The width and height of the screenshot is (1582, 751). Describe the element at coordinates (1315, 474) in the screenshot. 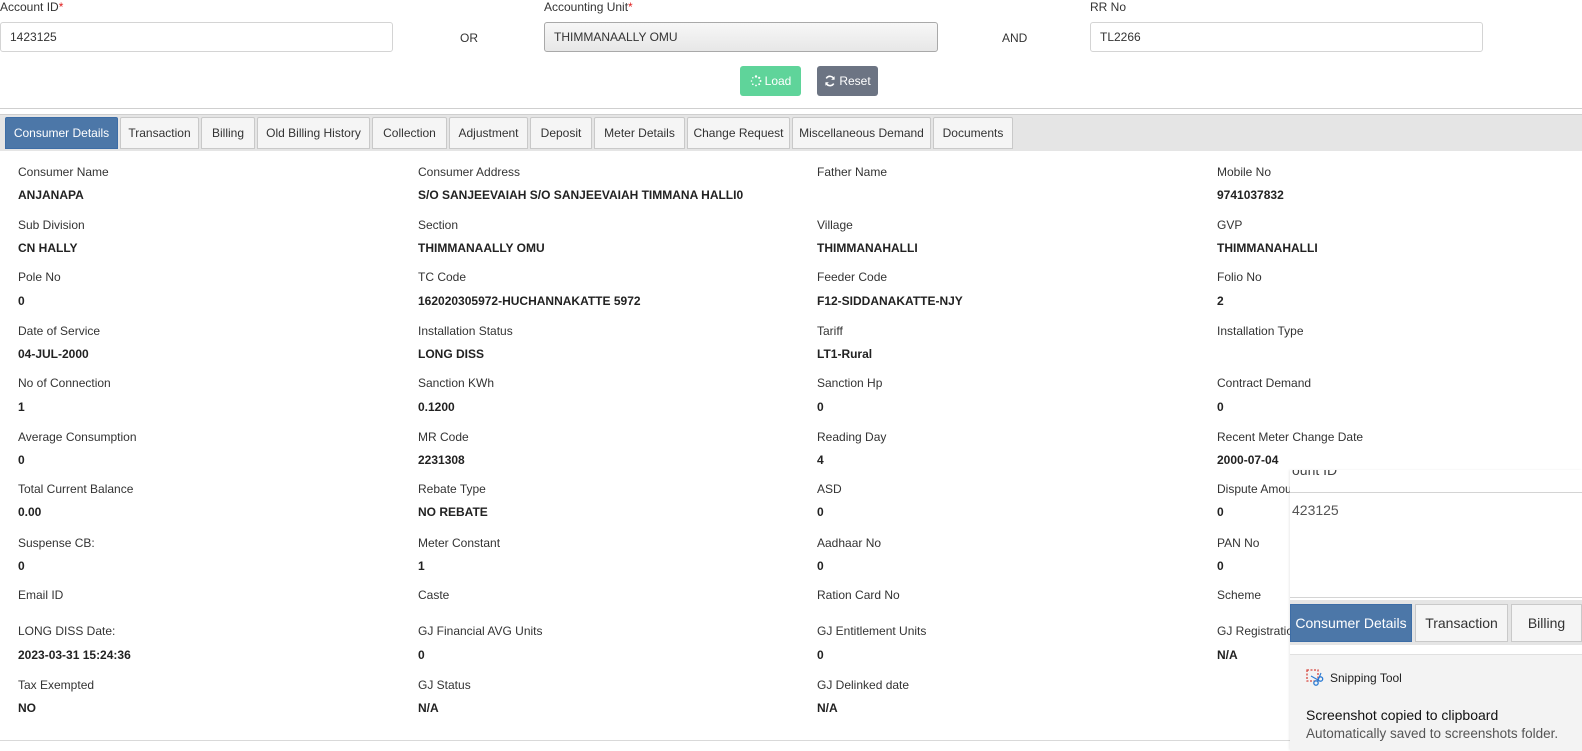

I see `snip-preview-label: ount ID` at that location.